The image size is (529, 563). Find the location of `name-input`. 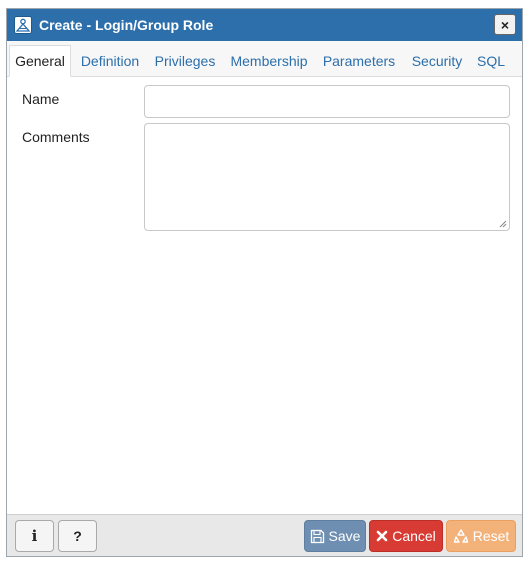

name-input is located at coordinates (327, 101).